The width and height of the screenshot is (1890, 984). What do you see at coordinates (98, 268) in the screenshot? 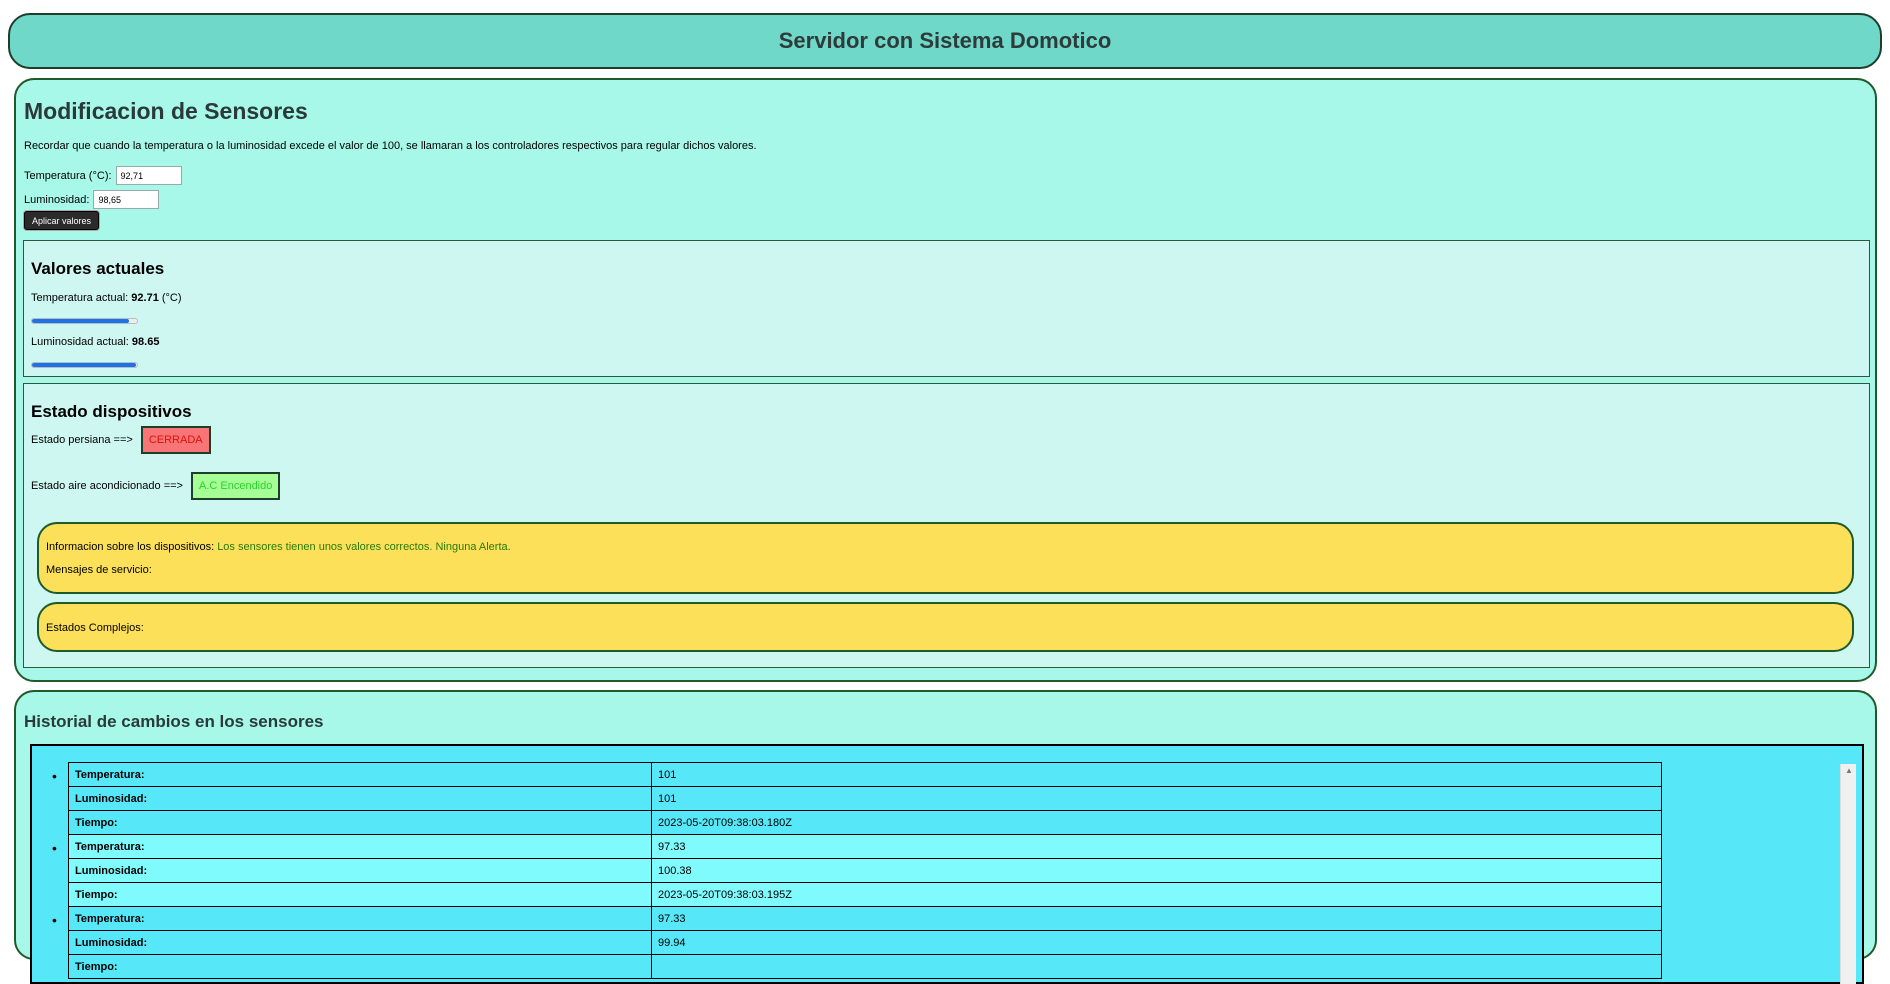
I see `current-values-title: Valores actuales` at bounding box center [98, 268].